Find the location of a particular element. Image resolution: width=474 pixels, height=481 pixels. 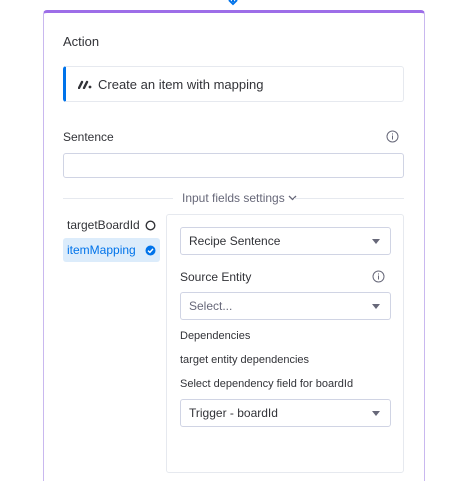

empty-circle-icon is located at coordinates (150, 225).